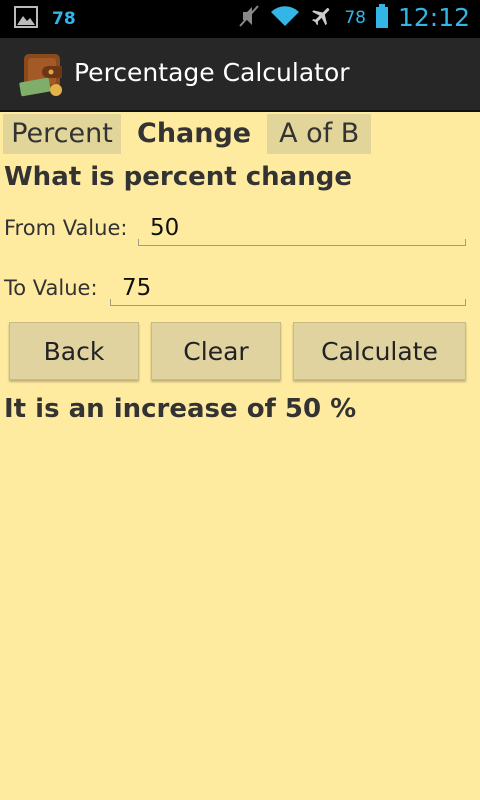 This screenshot has height=800, width=480. What do you see at coordinates (319, 134) in the screenshot?
I see `tab-a-of-b: A of B` at bounding box center [319, 134].